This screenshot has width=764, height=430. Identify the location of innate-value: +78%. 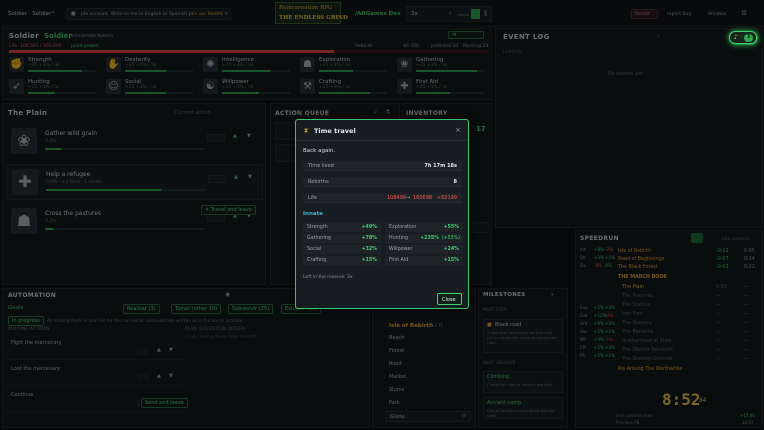
(369, 238).